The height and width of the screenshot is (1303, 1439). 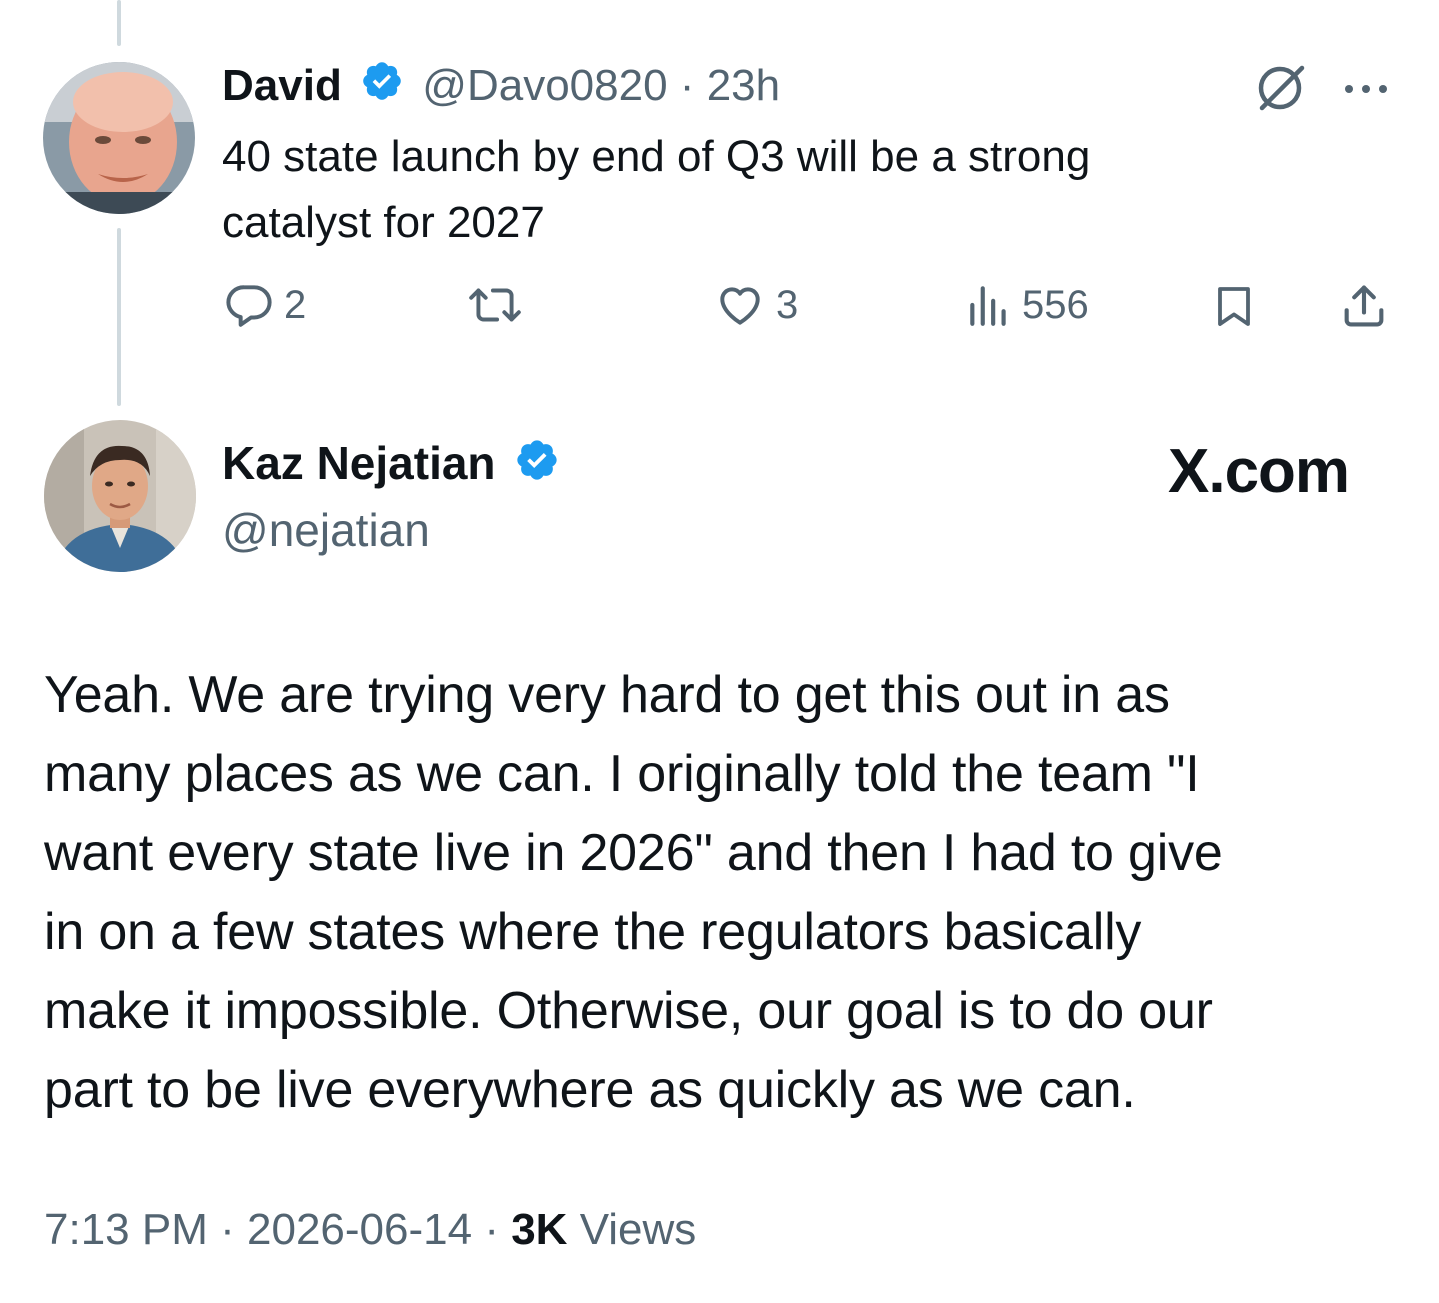 I want to click on parent-tweet-header: David @Davo0820 · 23h, so click(x=501, y=87).